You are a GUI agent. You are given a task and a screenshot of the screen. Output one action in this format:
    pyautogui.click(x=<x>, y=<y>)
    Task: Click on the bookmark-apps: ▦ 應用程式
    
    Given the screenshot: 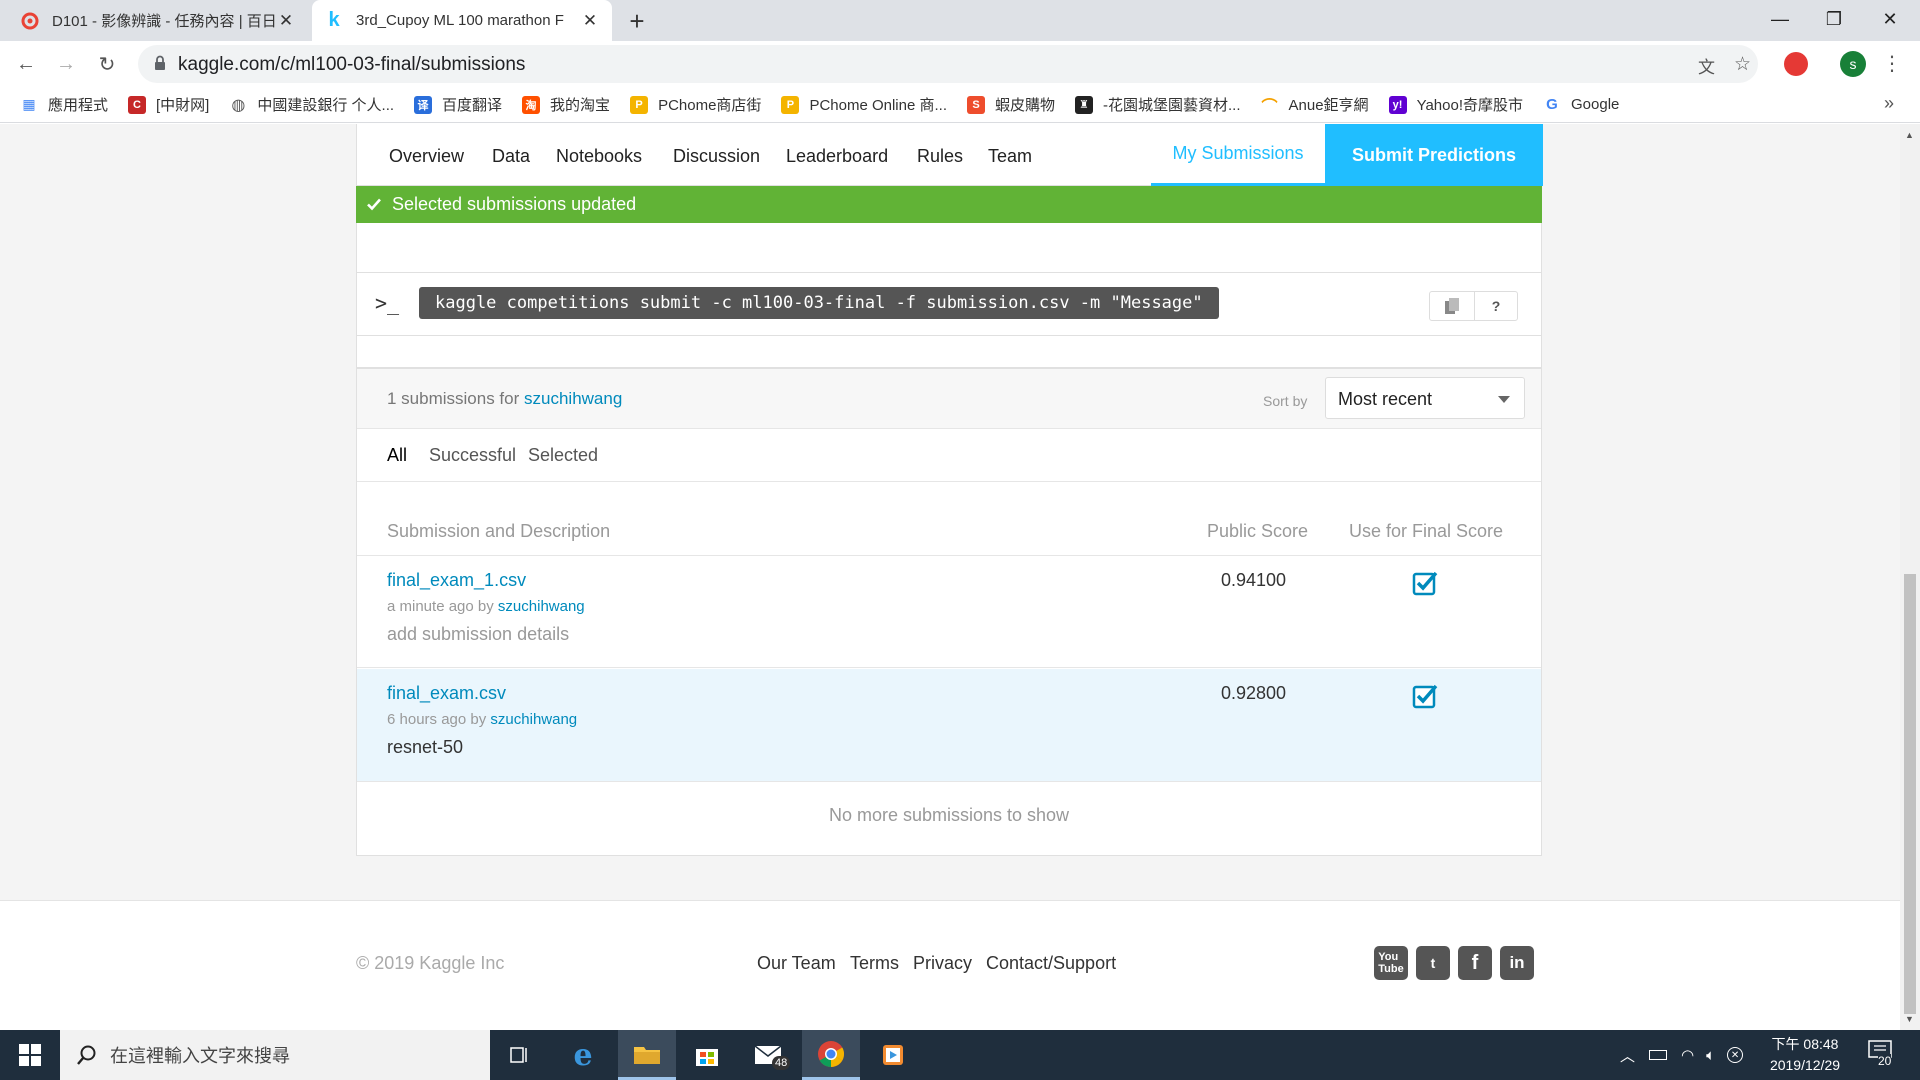 What is the action you would take?
    pyautogui.click(x=64, y=104)
    